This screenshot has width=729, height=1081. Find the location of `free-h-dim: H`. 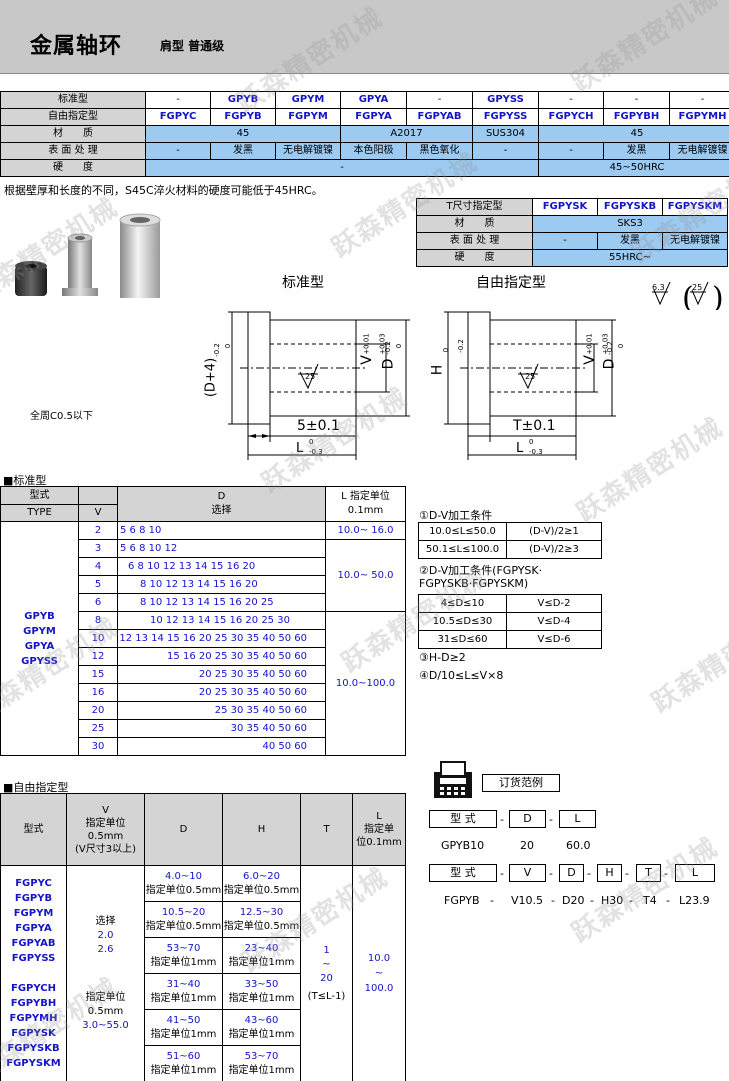

free-h-dim: H is located at coordinates (437, 370).